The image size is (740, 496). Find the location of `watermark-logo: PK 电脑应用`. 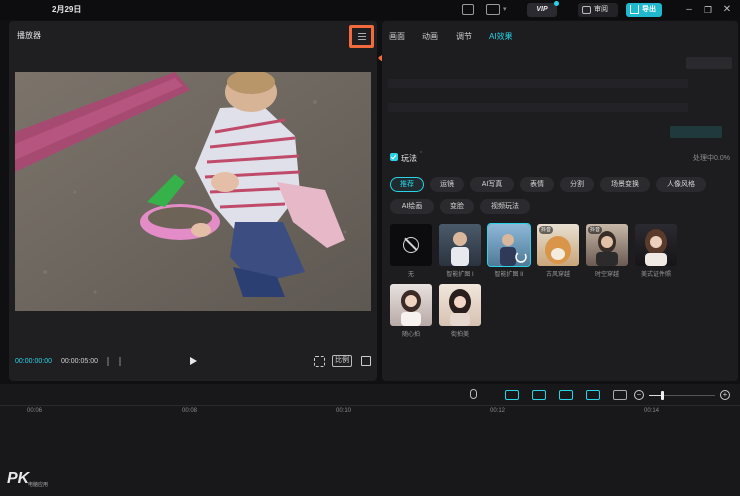

watermark-logo: PK 电脑应用 is located at coordinates (37, 481).